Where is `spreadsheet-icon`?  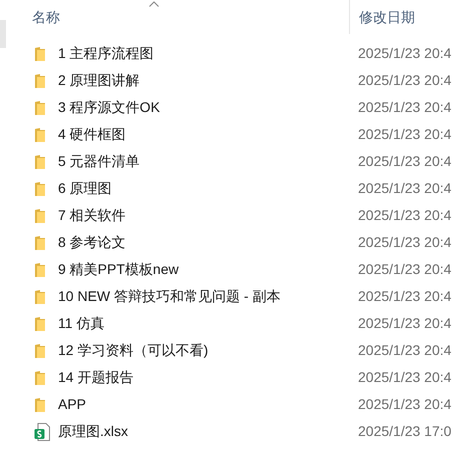
spreadsheet-icon is located at coordinates (42, 431).